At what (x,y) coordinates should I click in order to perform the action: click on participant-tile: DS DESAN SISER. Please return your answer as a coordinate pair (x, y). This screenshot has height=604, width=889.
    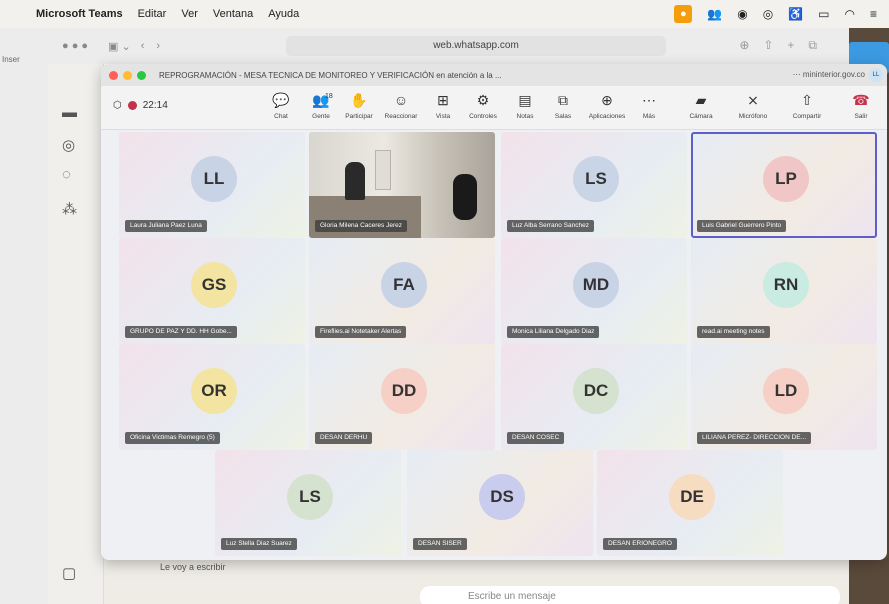
    Looking at the image, I should click on (500, 503).